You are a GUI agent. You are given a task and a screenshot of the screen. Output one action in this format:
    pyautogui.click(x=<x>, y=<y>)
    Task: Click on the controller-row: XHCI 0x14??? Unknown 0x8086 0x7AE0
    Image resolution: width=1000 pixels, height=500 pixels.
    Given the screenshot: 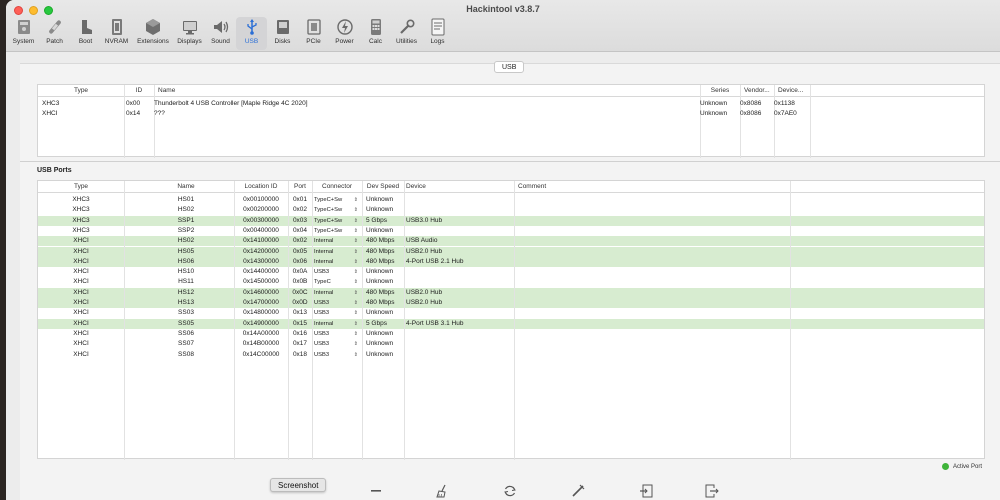 What is the action you would take?
    pyautogui.click(x=511, y=114)
    